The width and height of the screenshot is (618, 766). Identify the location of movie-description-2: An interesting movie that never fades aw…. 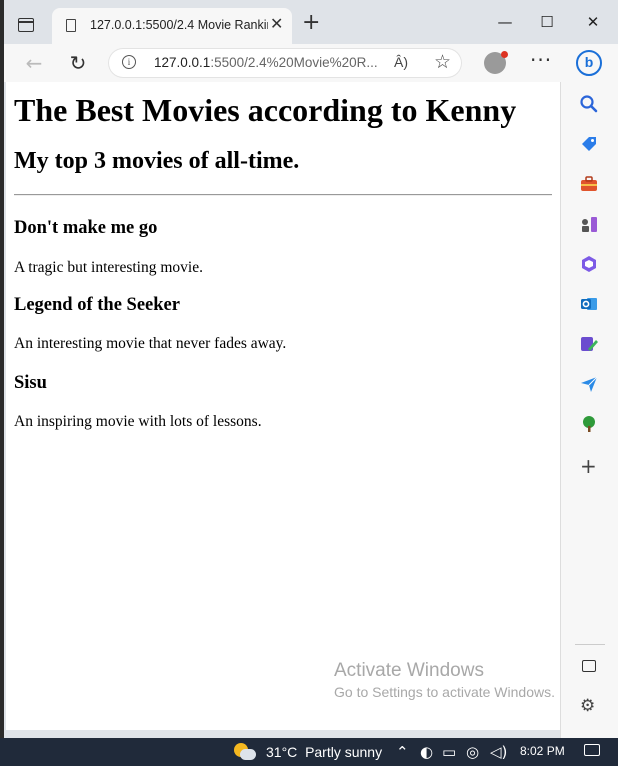
(150, 343).